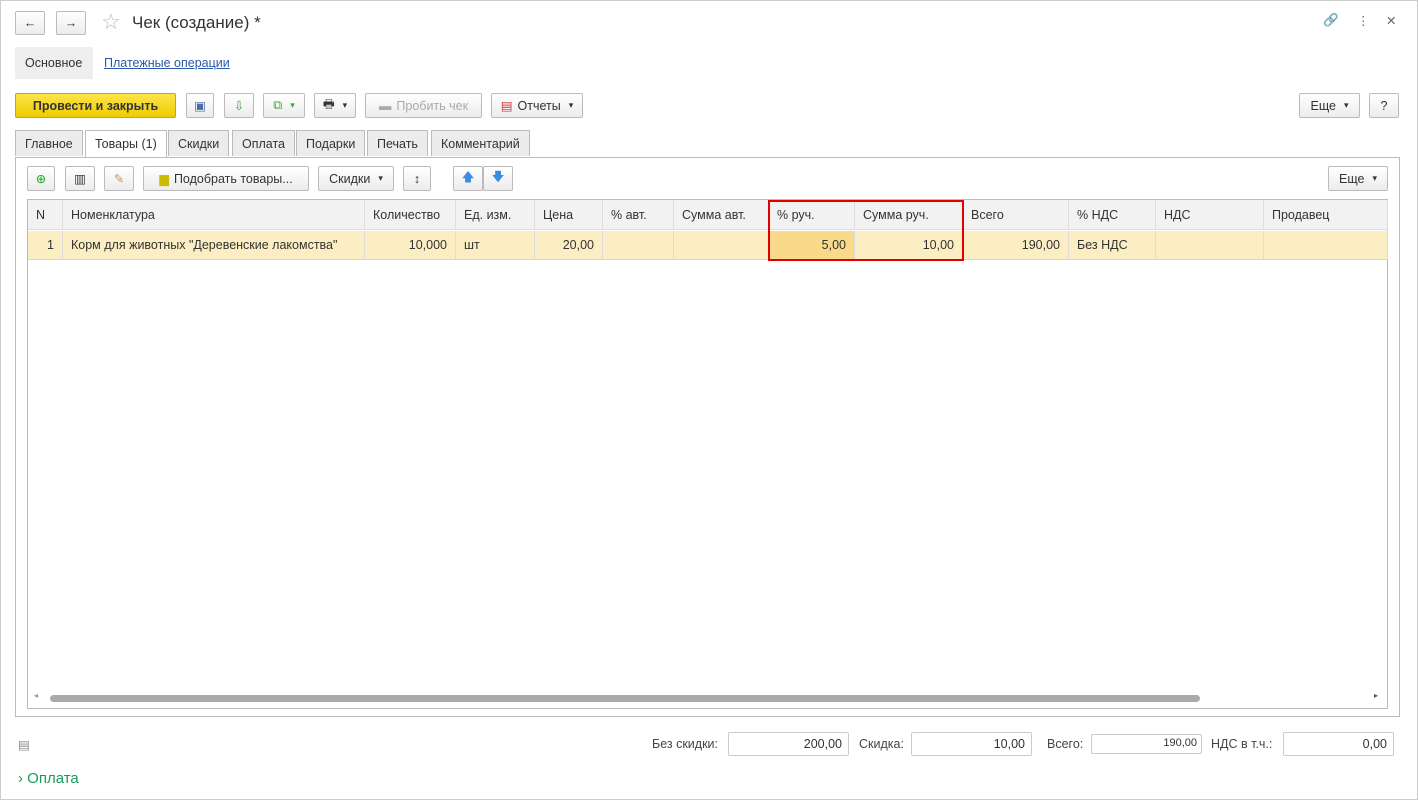 The image size is (1418, 800). I want to click on create-based-on-icon: ⧉, so click(284, 105).